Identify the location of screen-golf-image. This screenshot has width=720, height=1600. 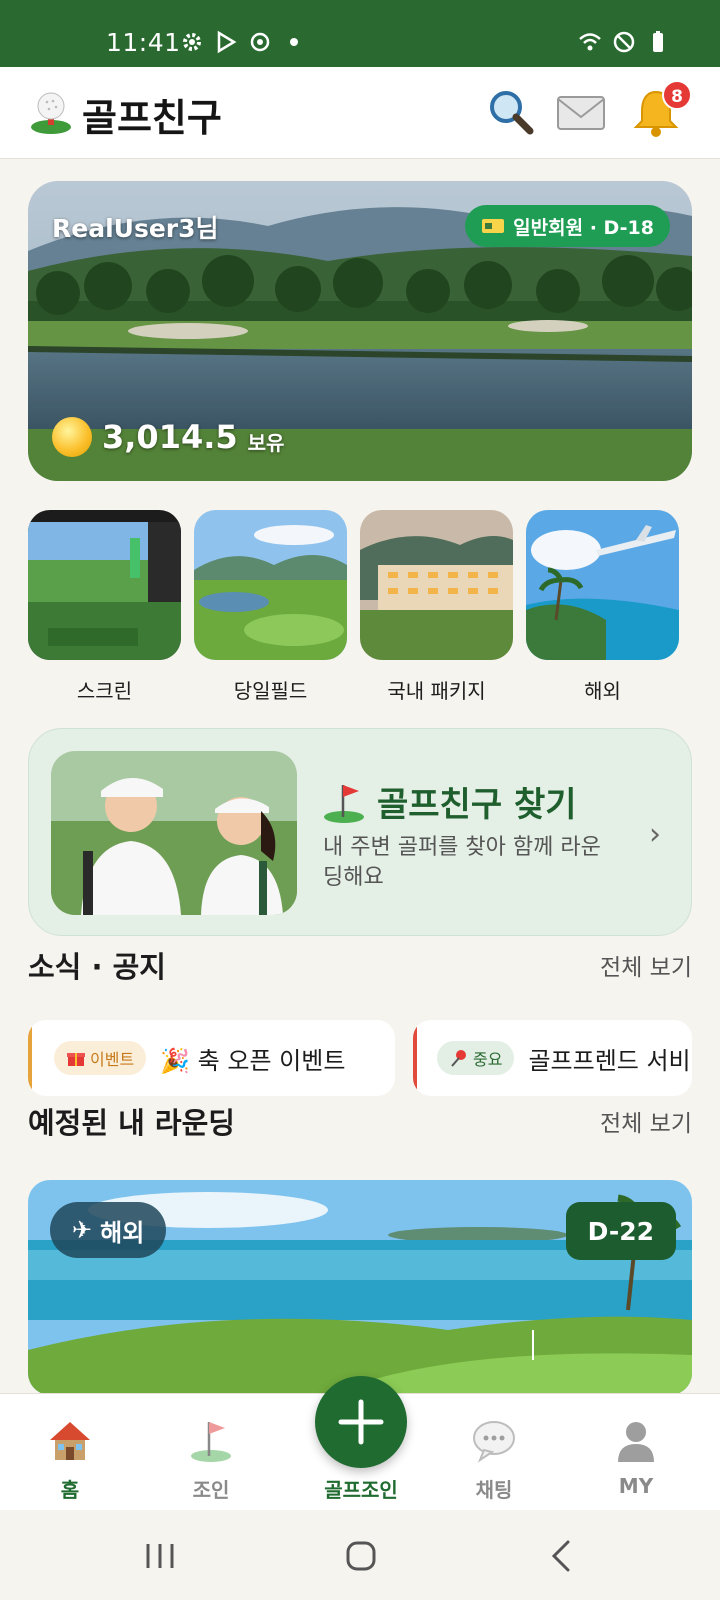
(104, 585).